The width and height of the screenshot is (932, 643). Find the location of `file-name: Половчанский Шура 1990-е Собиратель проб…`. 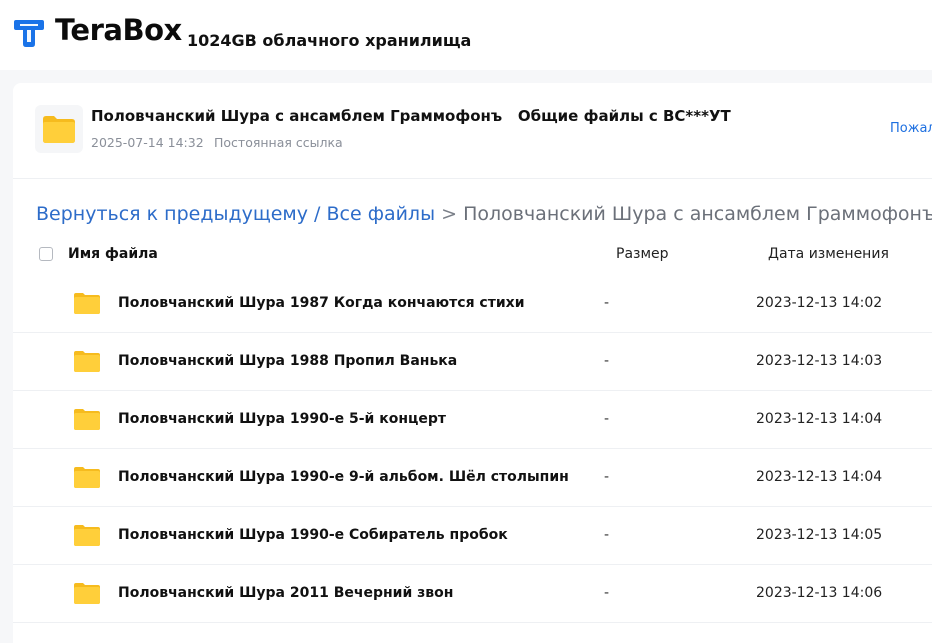

file-name: Половчанский Шура 1990-е Собиратель проб… is located at coordinates (313, 535).